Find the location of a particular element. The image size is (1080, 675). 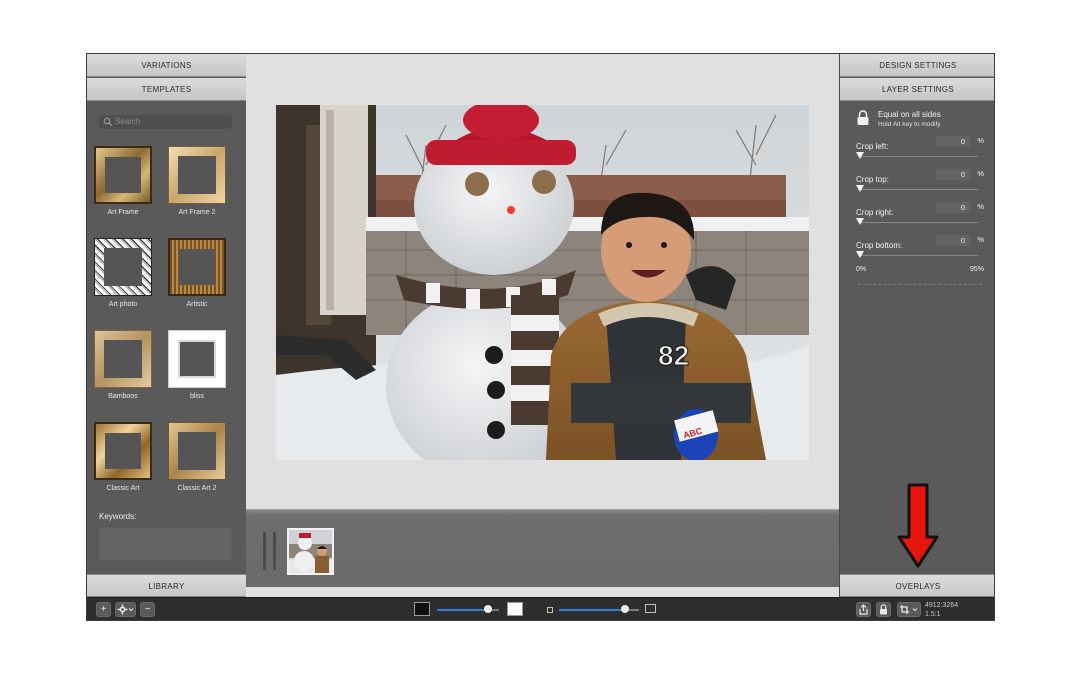

template-label: Art photo is located at coordinates (123, 304).